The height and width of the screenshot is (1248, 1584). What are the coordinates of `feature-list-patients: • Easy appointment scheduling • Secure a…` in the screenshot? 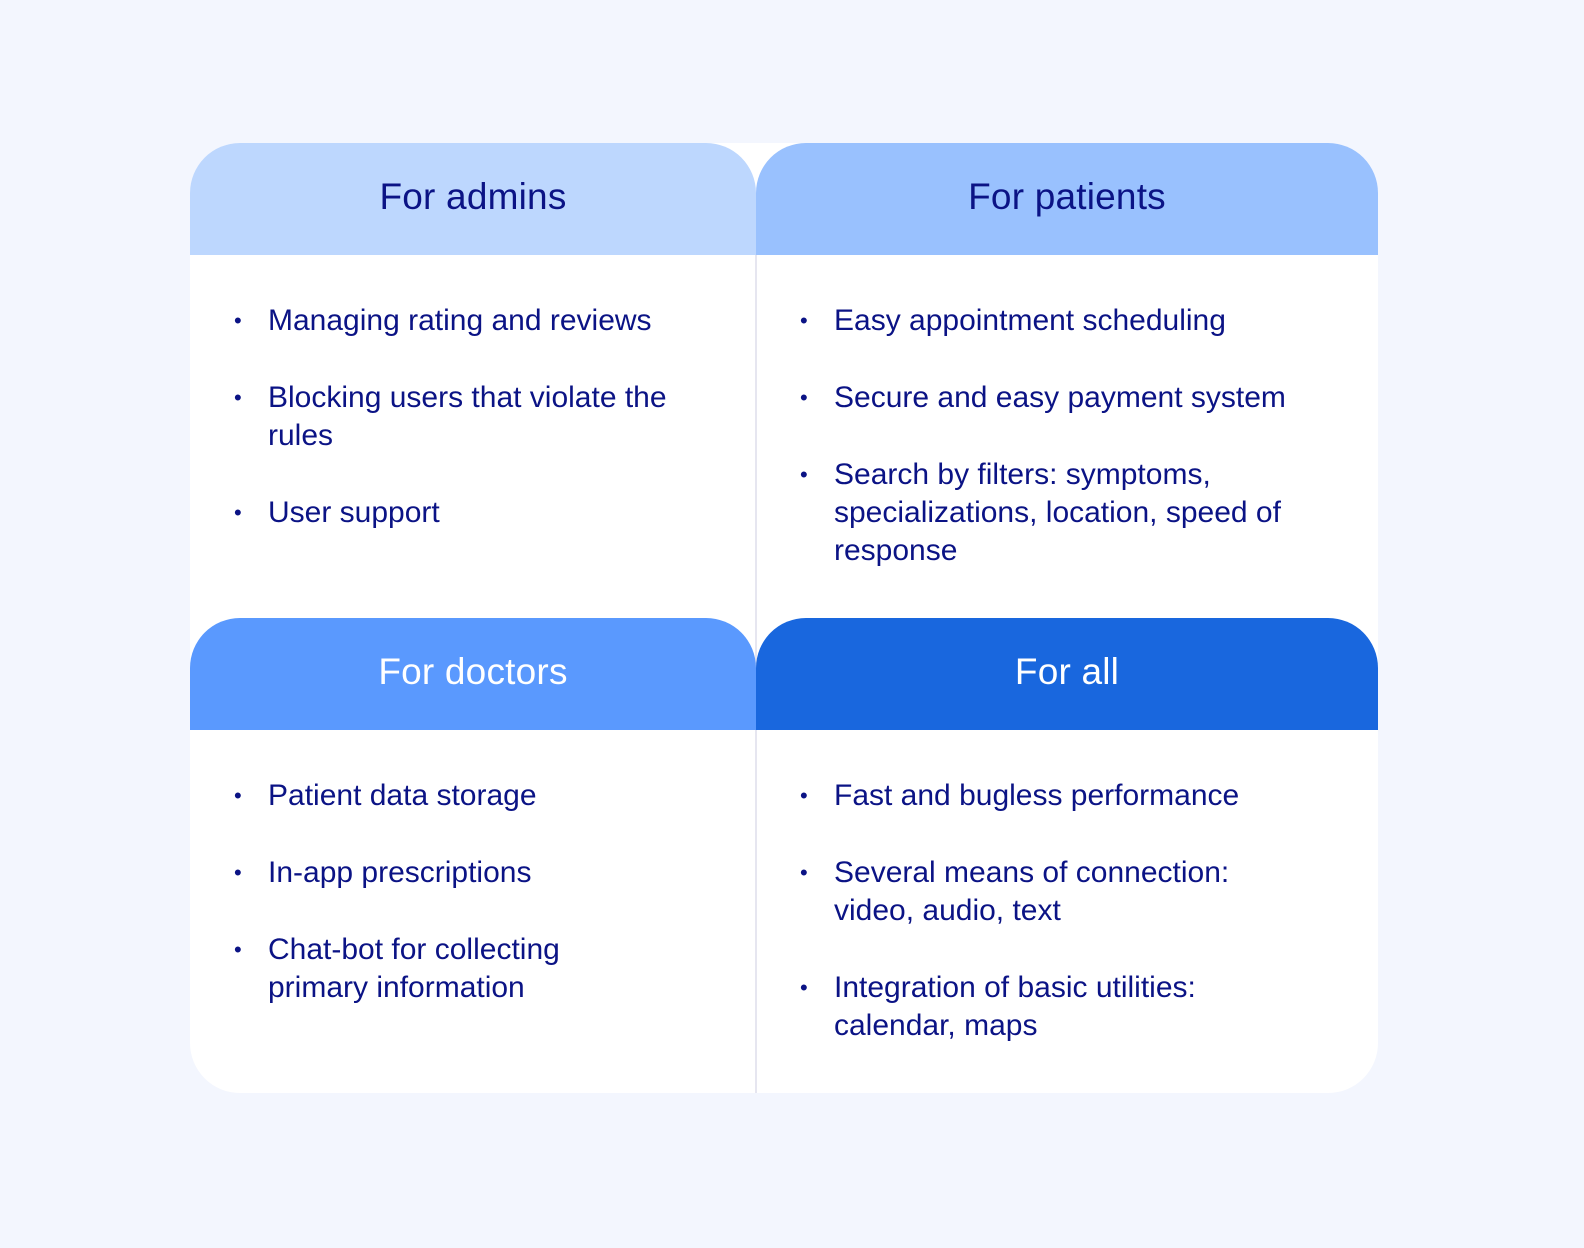 It's located at (1055, 455).